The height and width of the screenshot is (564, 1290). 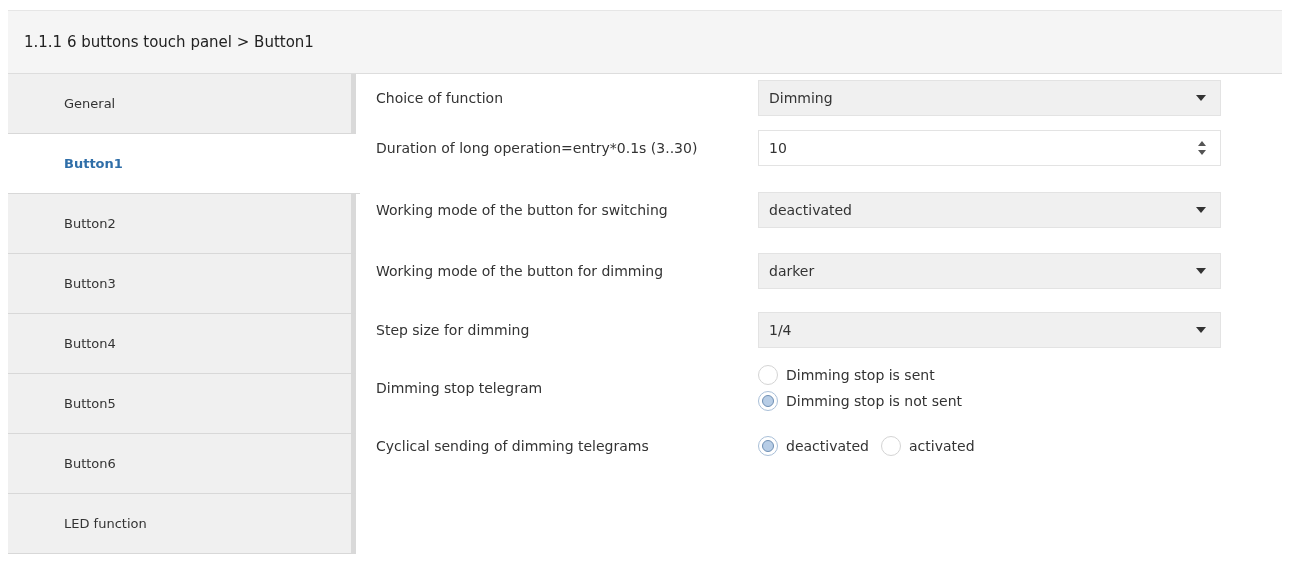 What do you see at coordinates (182, 404) in the screenshot?
I see `sidebar-item: Button5` at bounding box center [182, 404].